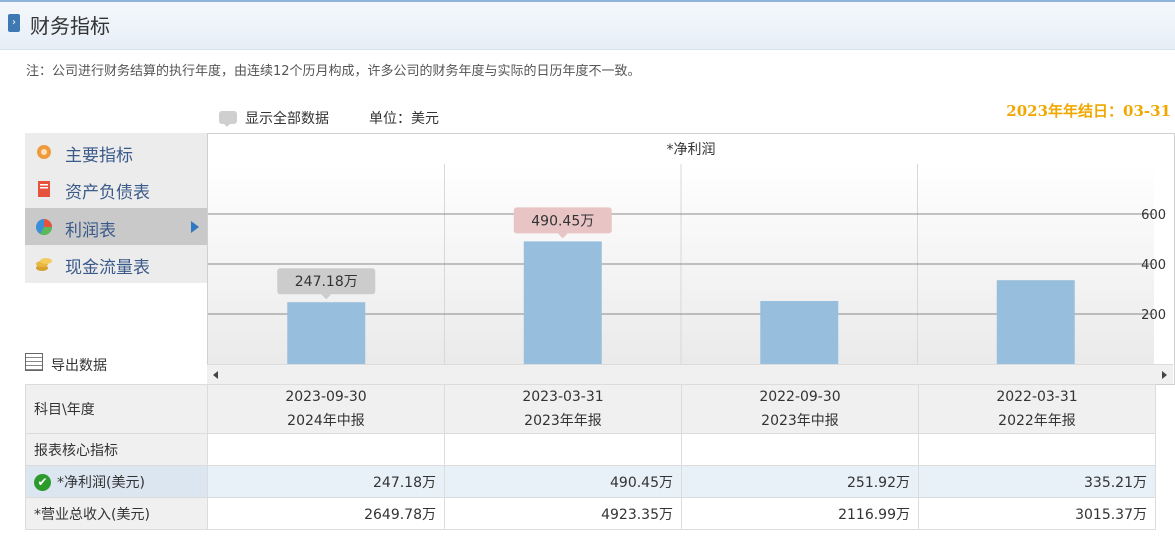 This screenshot has width=1175, height=544. I want to click on table-cell: 247.18万, so click(326, 481).